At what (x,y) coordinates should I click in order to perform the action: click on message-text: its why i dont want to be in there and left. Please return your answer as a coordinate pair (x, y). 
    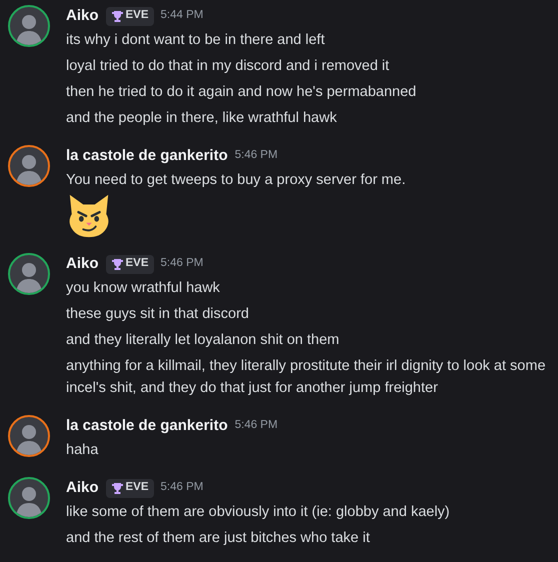
    Looking at the image, I should click on (195, 40).